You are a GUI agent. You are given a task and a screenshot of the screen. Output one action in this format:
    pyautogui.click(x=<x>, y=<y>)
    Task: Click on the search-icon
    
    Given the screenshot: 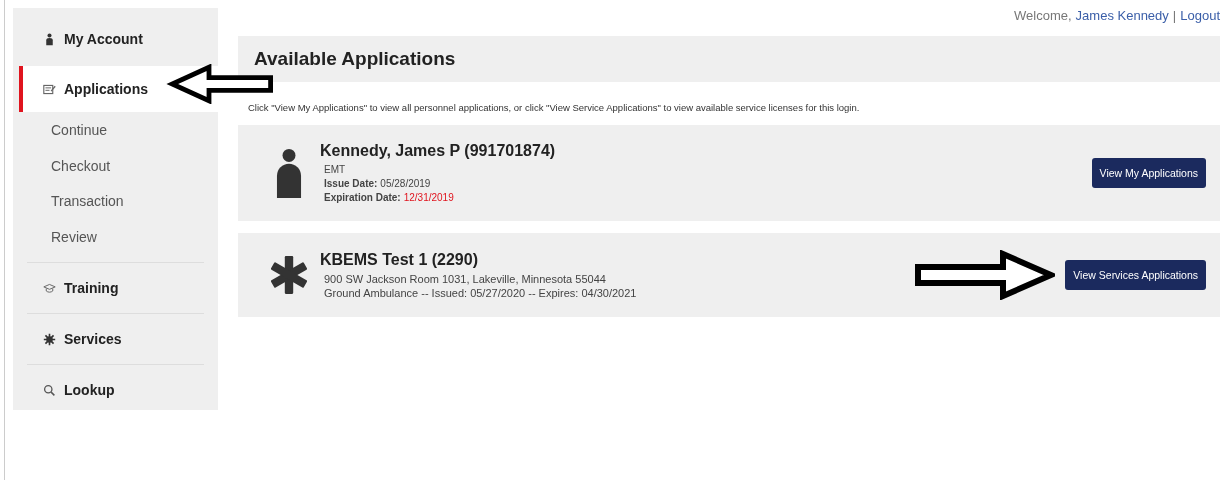 What is the action you would take?
    pyautogui.click(x=49, y=390)
    